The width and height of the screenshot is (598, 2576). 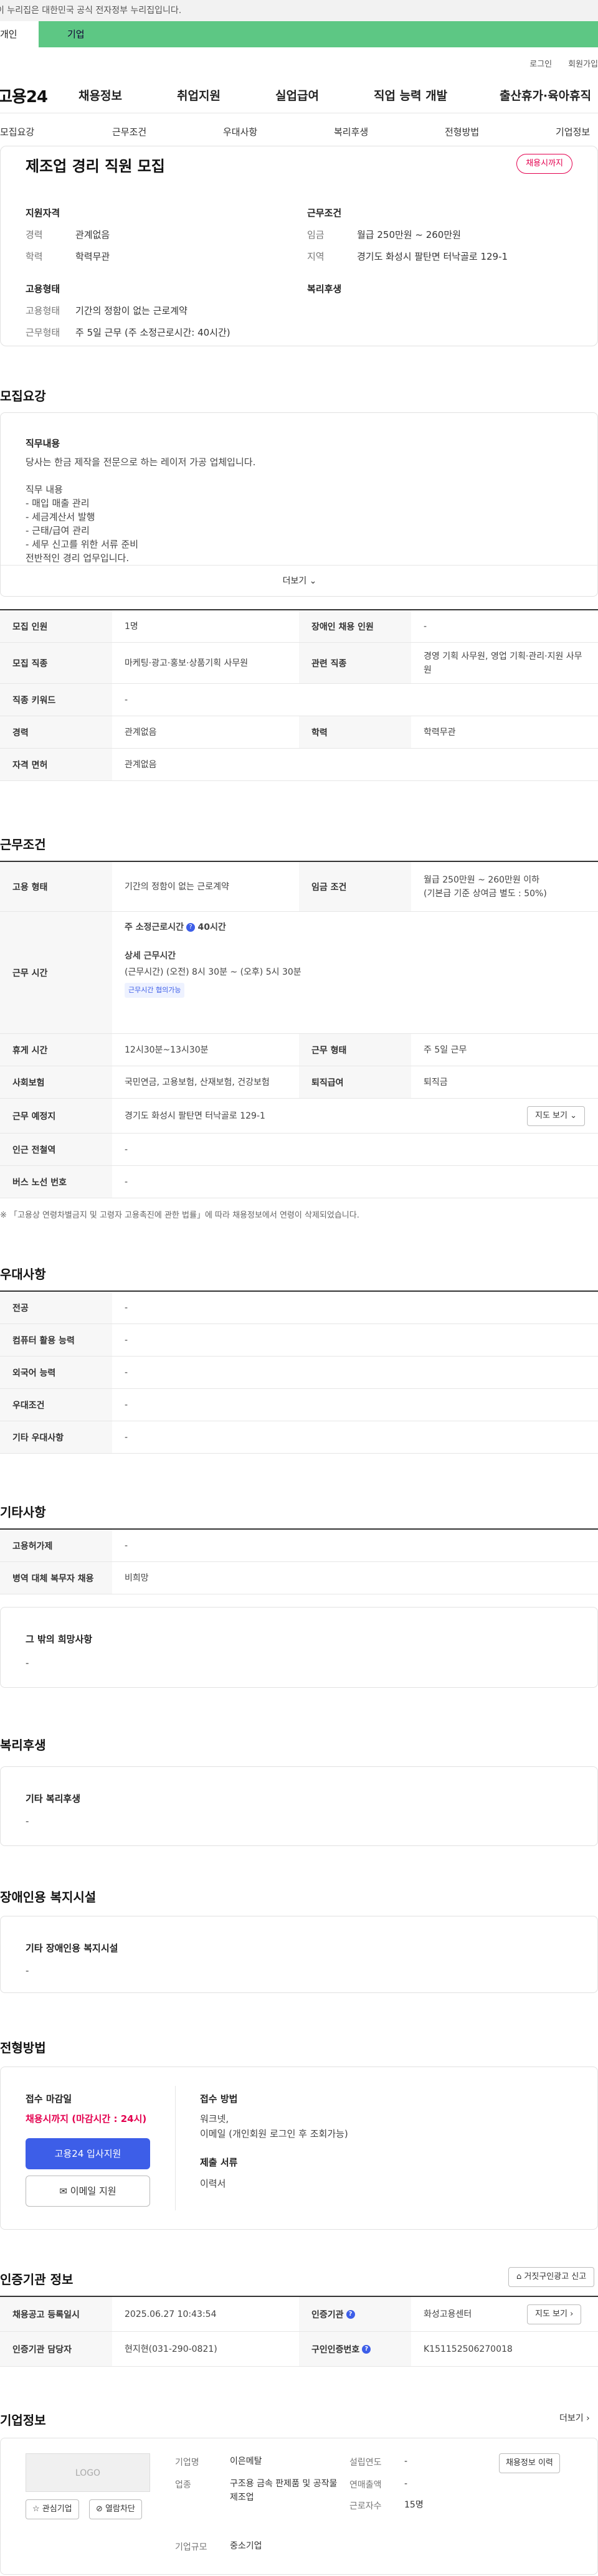 What do you see at coordinates (318, 34) in the screenshot?
I see `tab-corp: 기업` at bounding box center [318, 34].